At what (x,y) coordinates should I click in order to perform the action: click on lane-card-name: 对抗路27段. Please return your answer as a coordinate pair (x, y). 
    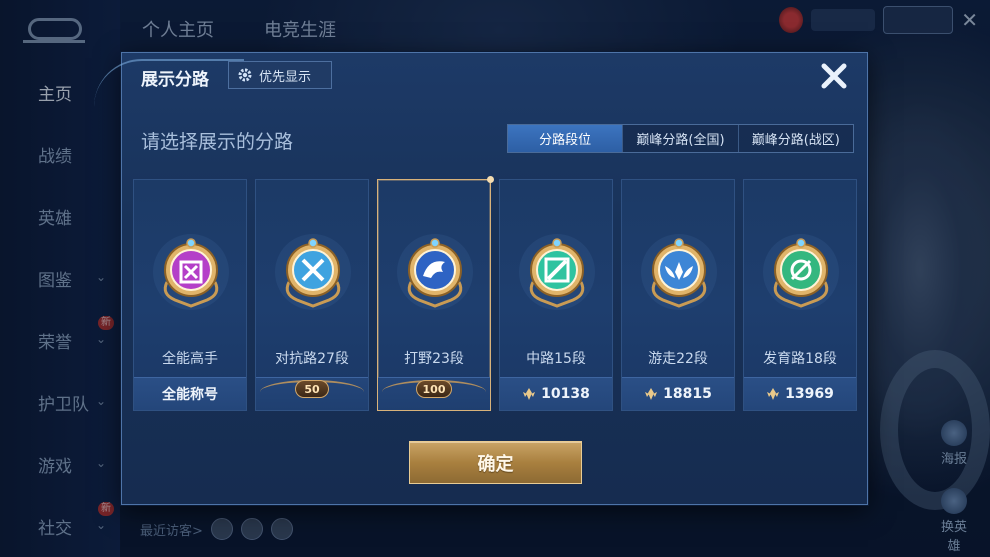
    Looking at the image, I should click on (312, 359).